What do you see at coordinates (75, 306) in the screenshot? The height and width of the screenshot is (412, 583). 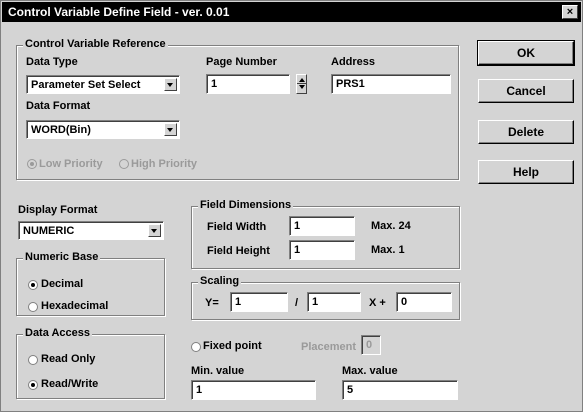 I see `hexadecimal-label: Hexadecimal` at bounding box center [75, 306].